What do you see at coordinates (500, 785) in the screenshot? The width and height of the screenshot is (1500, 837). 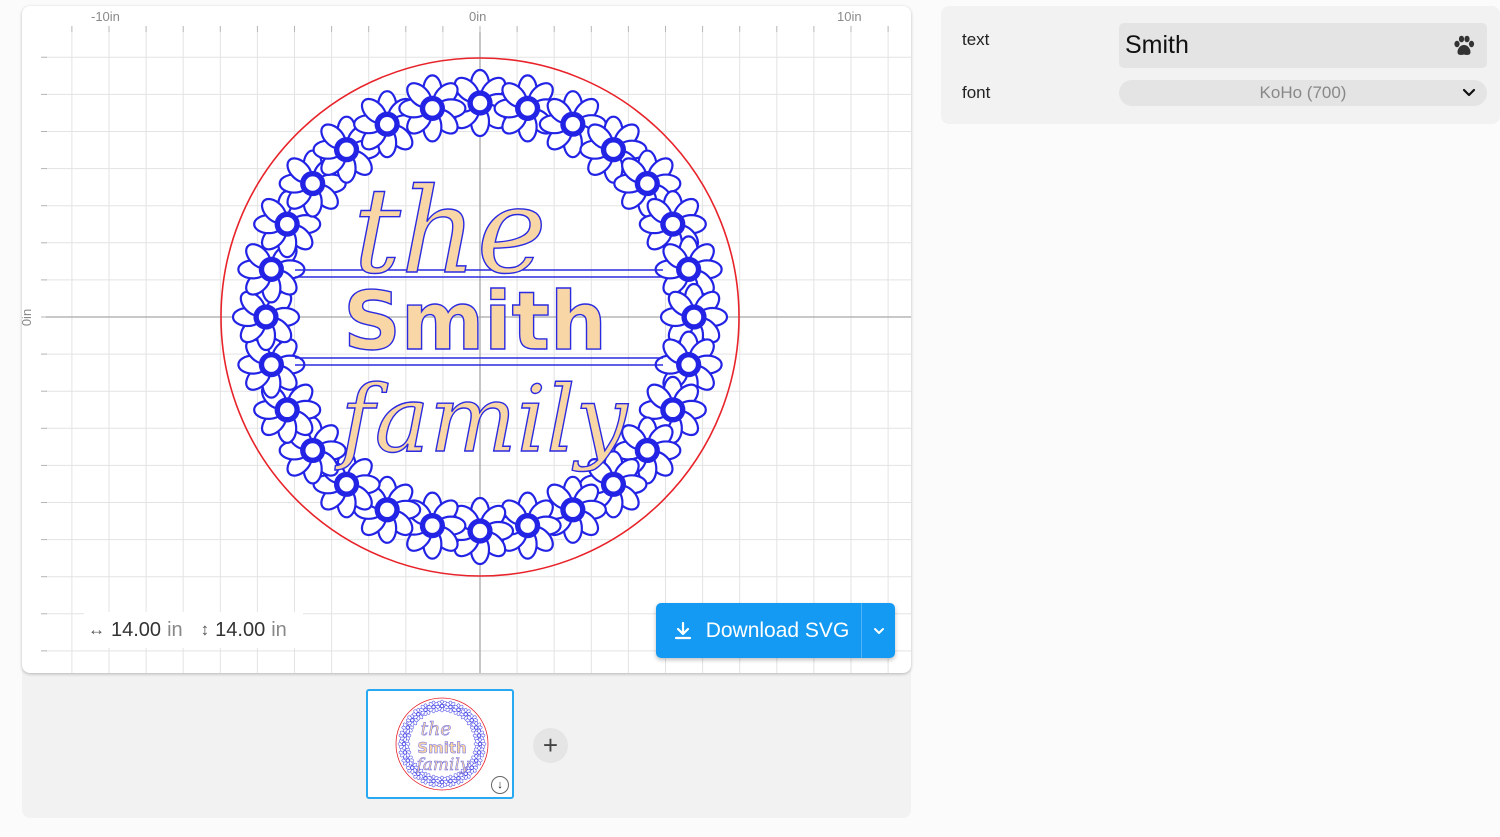 I see `download-badge-icon: ↓` at bounding box center [500, 785].